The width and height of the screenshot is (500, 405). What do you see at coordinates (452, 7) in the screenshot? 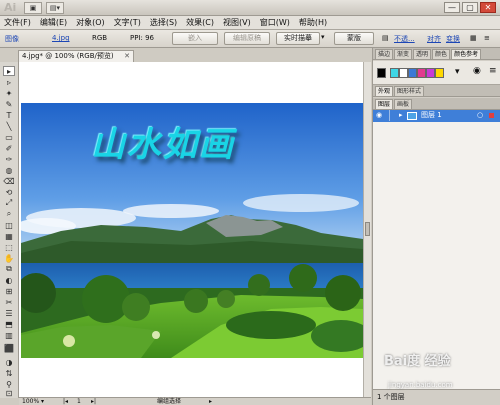
I see `minimize-button: —` at bounding box center [452, 7].